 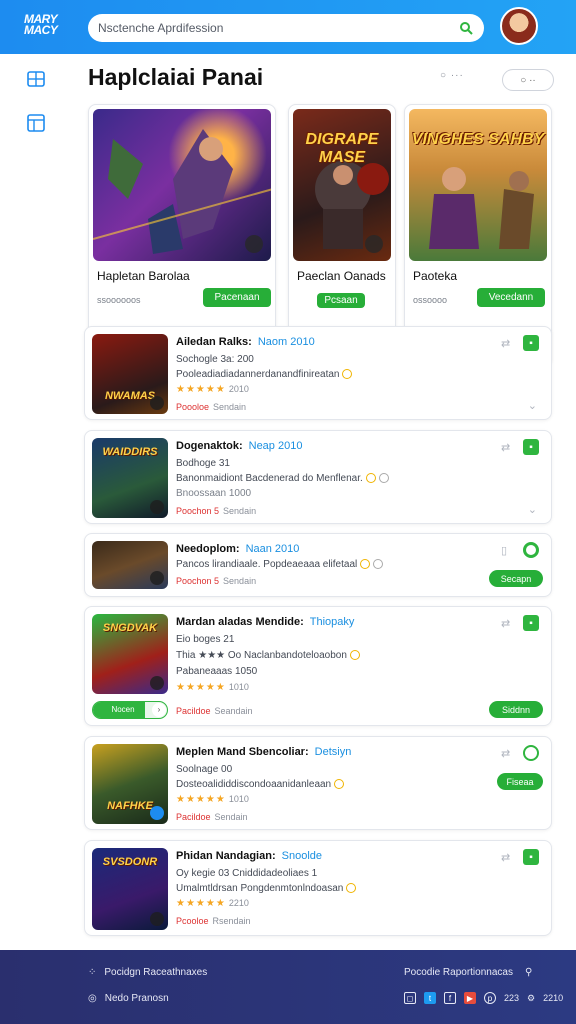 I want to click on title-tools: ○ ···, so click(x=452, y=75).